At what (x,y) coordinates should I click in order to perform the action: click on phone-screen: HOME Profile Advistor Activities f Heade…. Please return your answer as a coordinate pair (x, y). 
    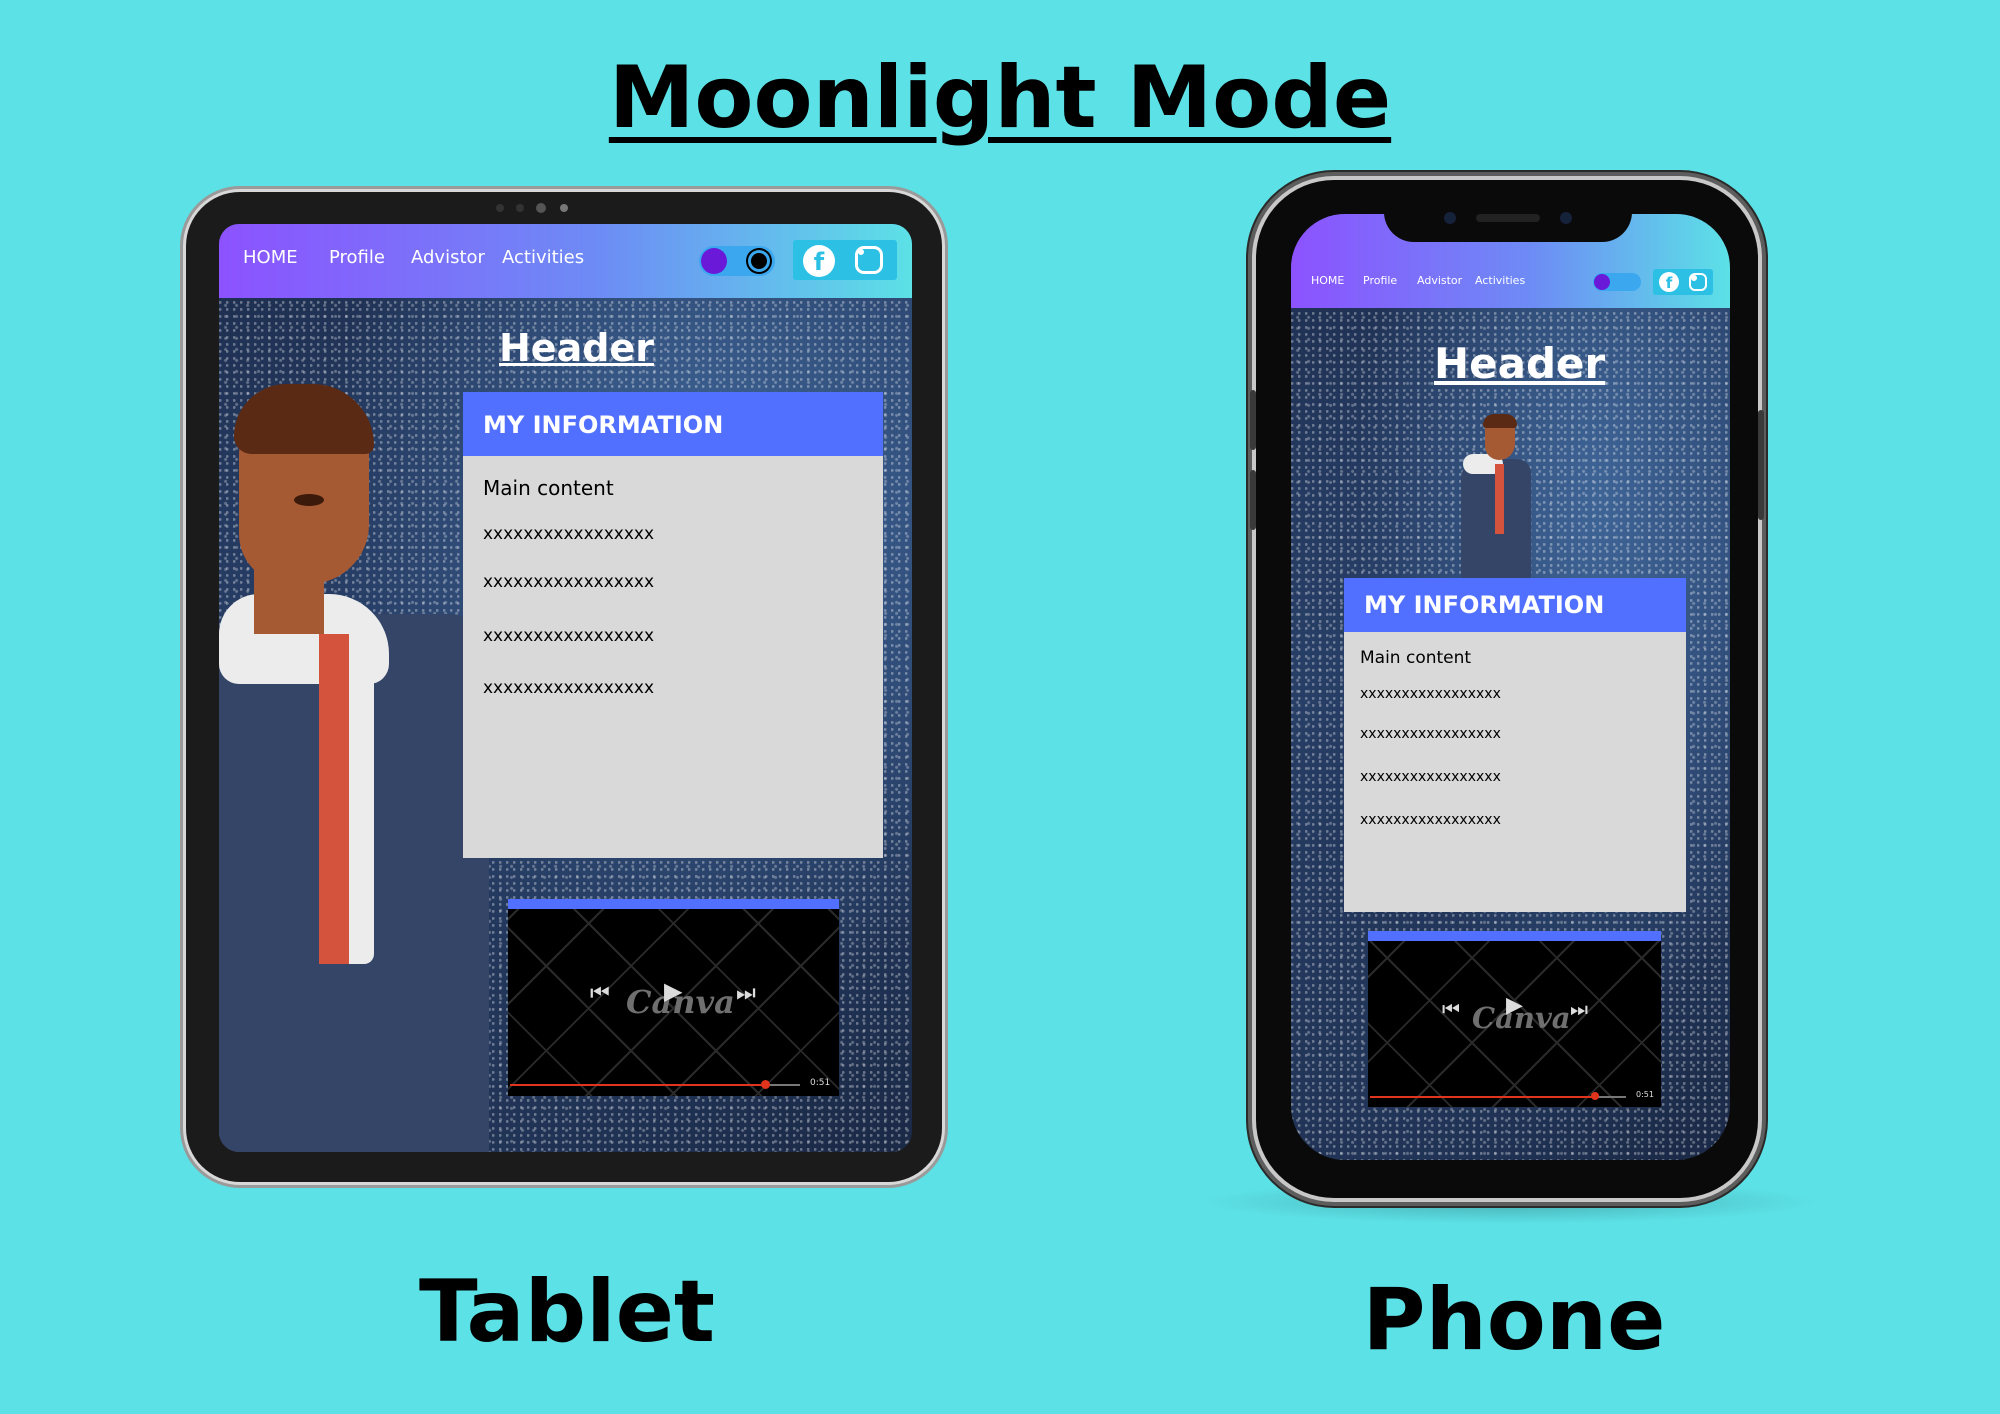
    Looking at the image, I should click on (1510, 687).